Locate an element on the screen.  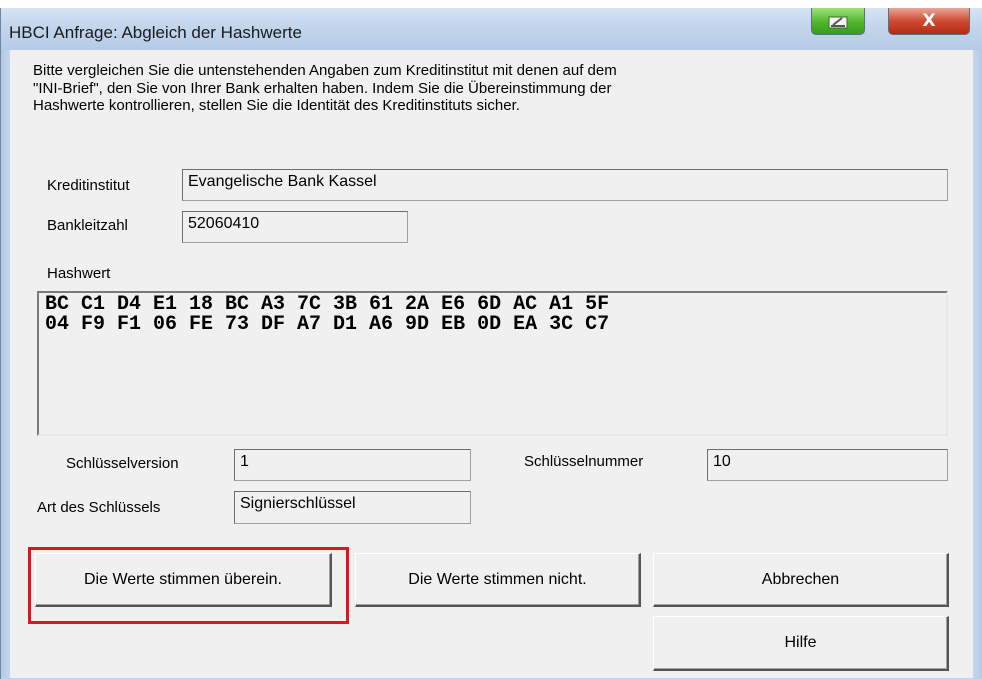
hashwert-label: Hashwert is located at coordinates (79, 273).